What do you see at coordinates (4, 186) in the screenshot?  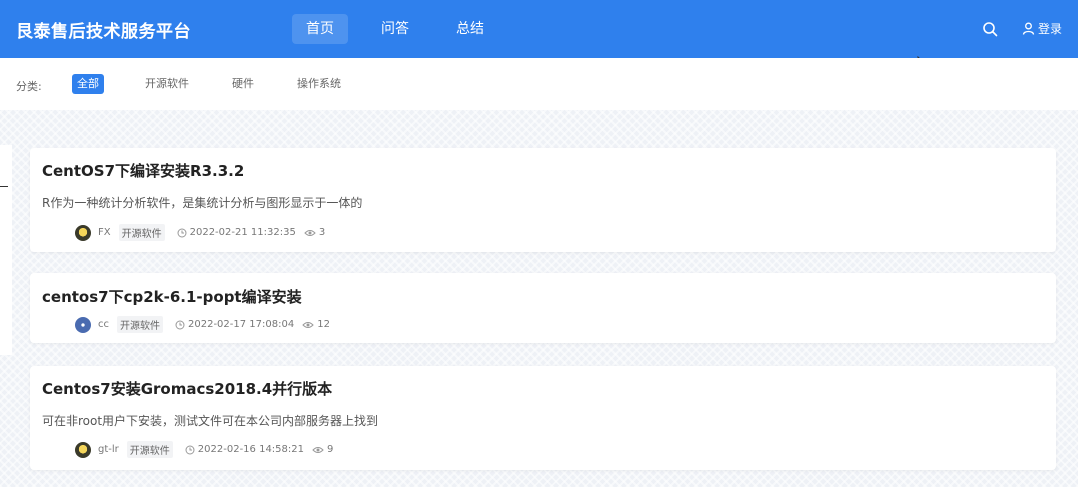 I see `left-side-marker` at bounding box center [4, 186].